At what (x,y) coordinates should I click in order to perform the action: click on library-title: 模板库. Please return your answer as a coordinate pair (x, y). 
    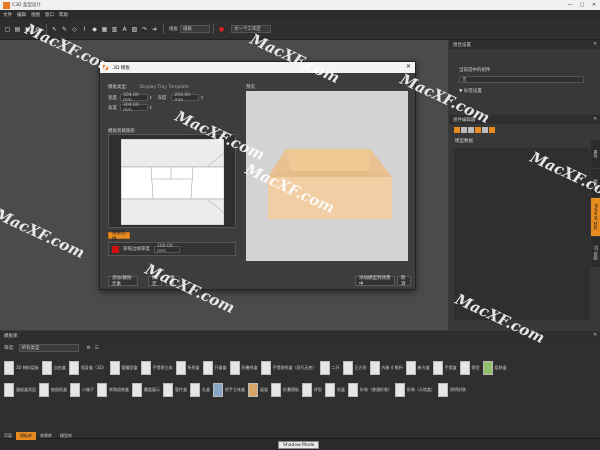
    Looking at the image, I should click on (11, 336).